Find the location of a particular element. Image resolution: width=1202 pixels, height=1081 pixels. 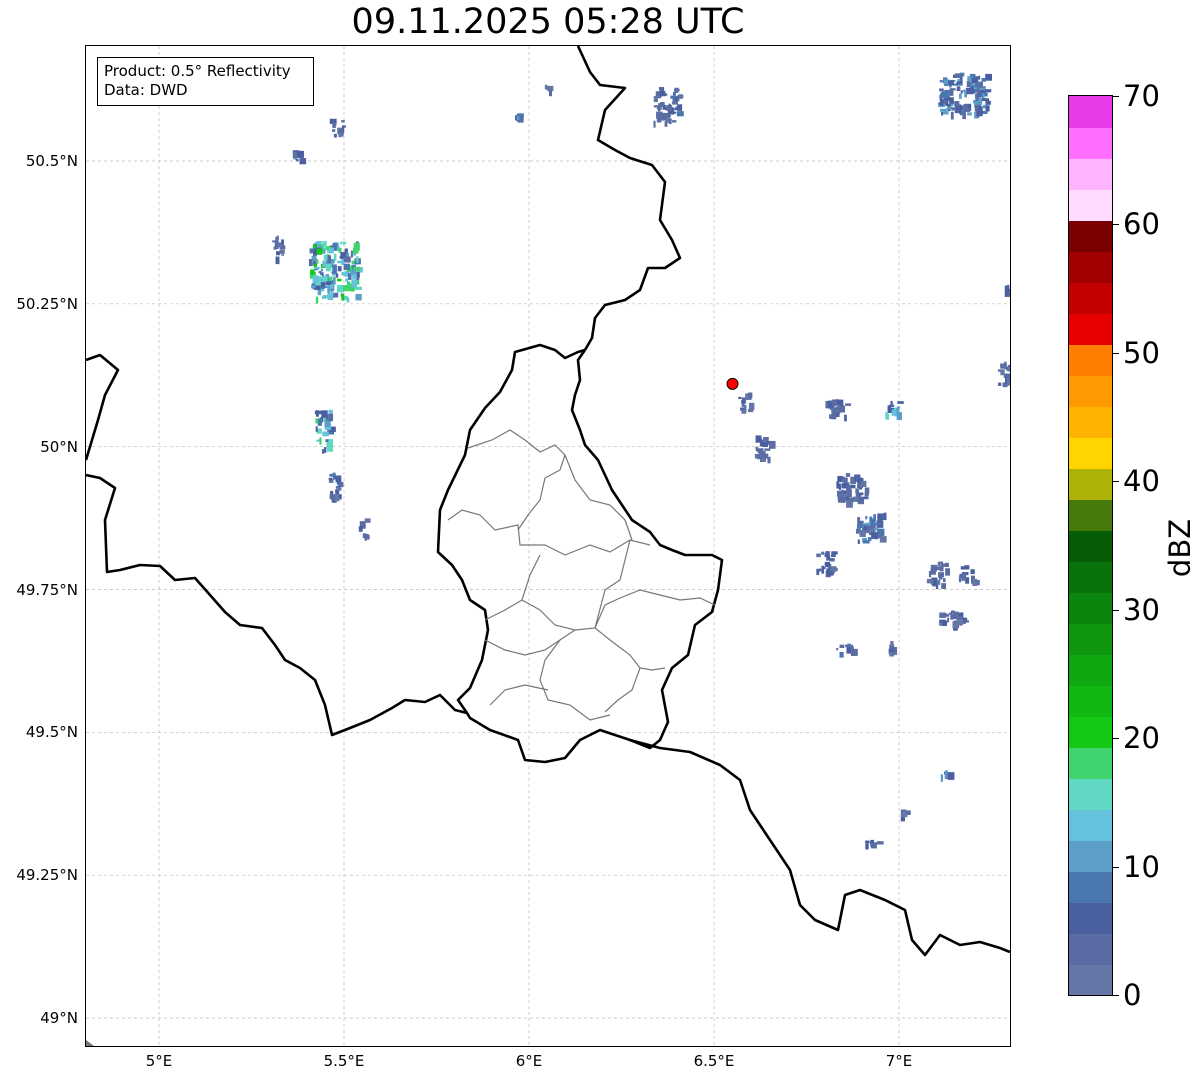

radar-site-marker is located at coordinates (732, 383).